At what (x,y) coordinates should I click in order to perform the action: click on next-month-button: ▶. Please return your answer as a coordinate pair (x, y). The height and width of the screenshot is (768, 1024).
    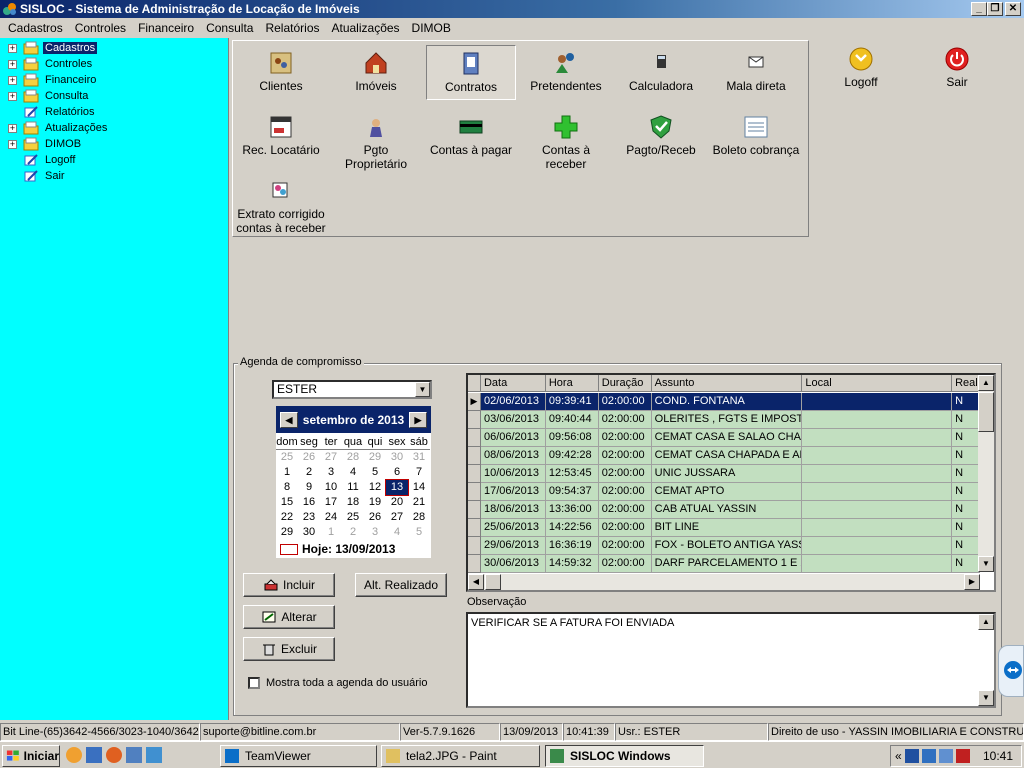
    Looking at the image, I should click on (417, 419).